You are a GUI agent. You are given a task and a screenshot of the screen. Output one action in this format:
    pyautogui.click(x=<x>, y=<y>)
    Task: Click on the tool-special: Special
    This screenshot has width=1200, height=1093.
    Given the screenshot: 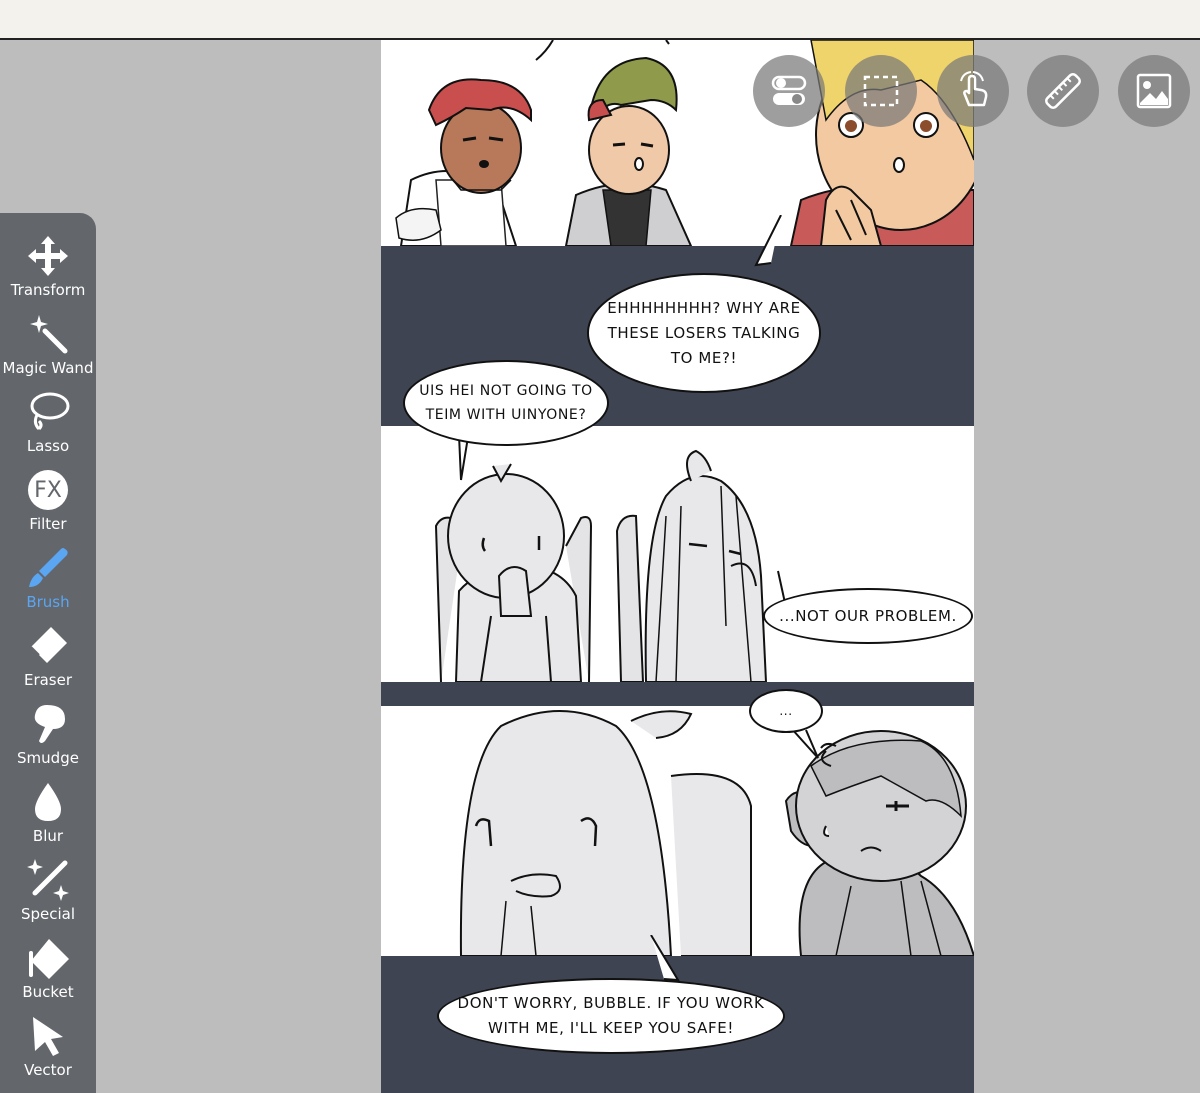 What is the action you would take?
    pyautogui.click(x=48, y=894)
    